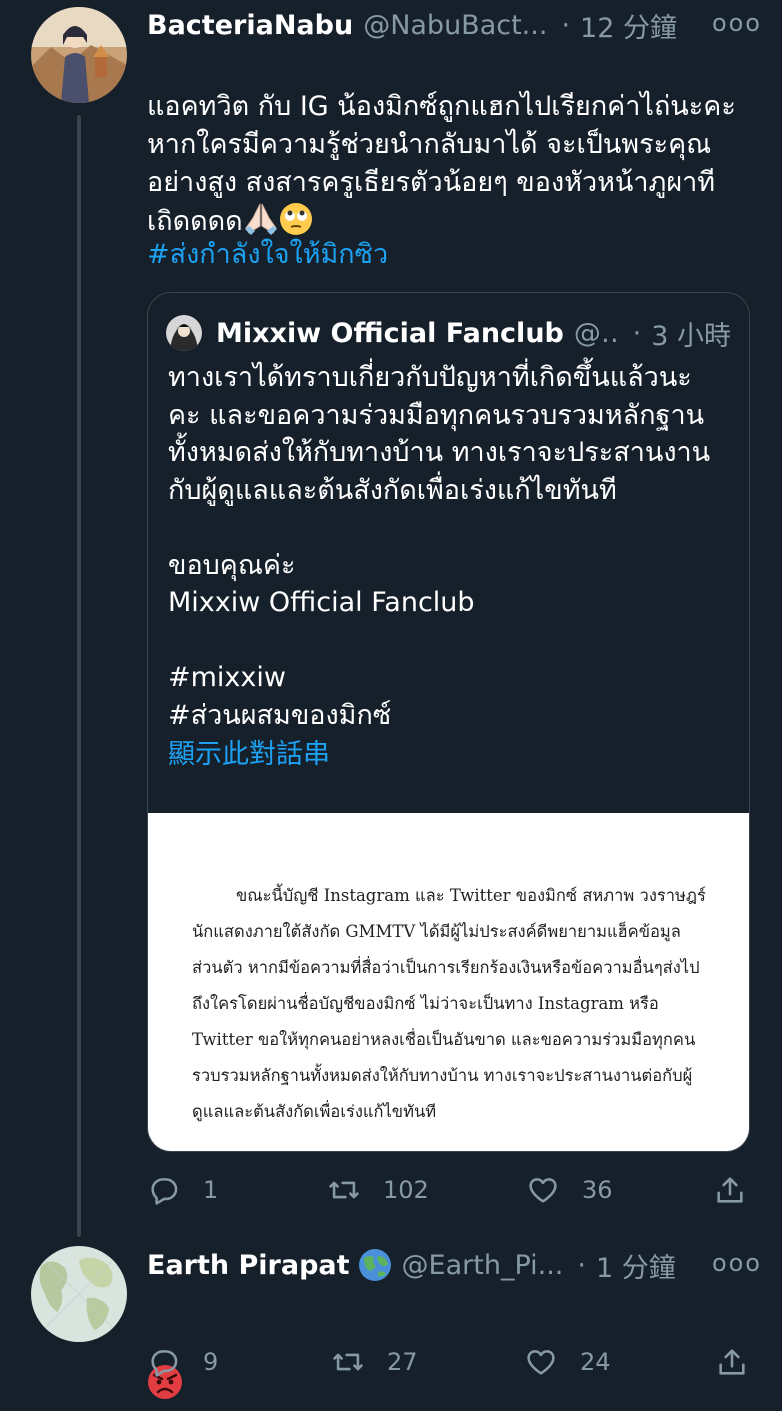 The width and height of the screenshot is (782, 1411). What do you see at coordinates (182, 1362) in the screenshot?
I see `reply-button: 9` at bounding box center [182, 1362].